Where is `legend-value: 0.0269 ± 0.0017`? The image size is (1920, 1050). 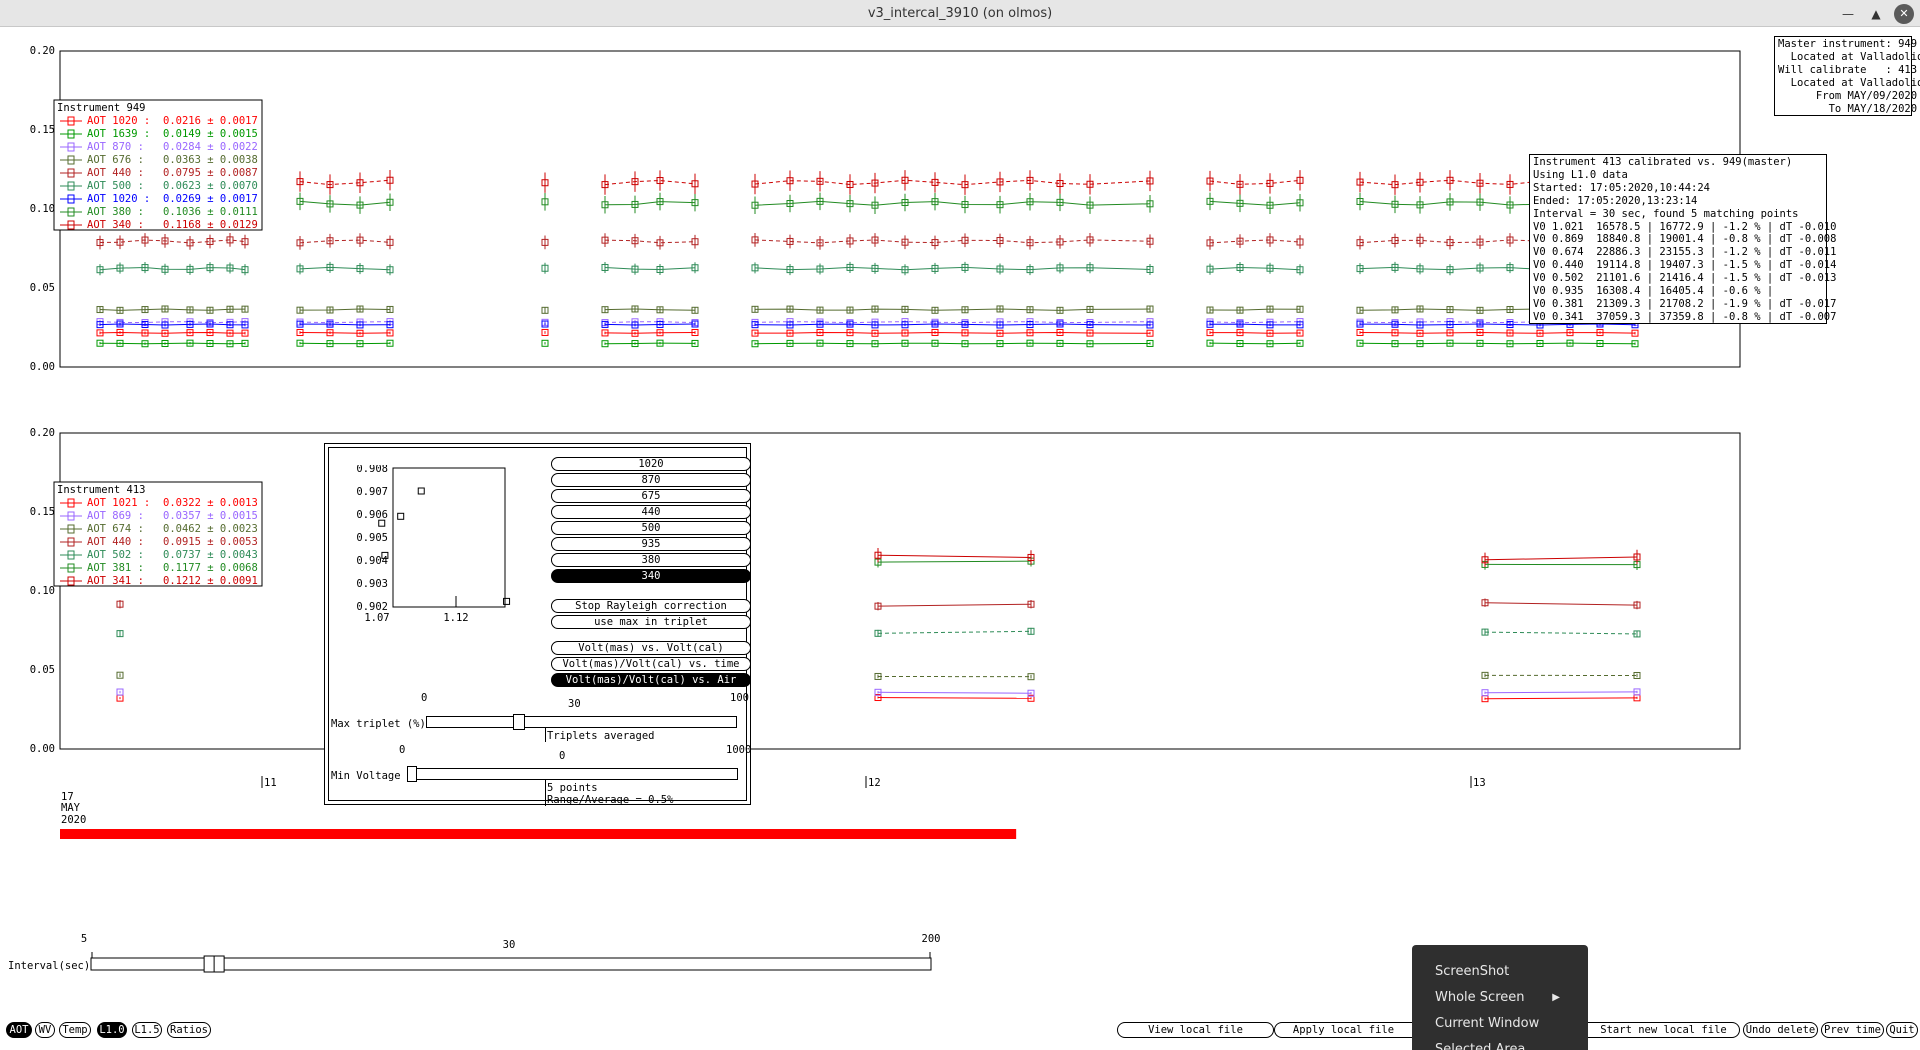
legend-value: 0.0269 ± 0.0017 is located at coordinates (210, 199).